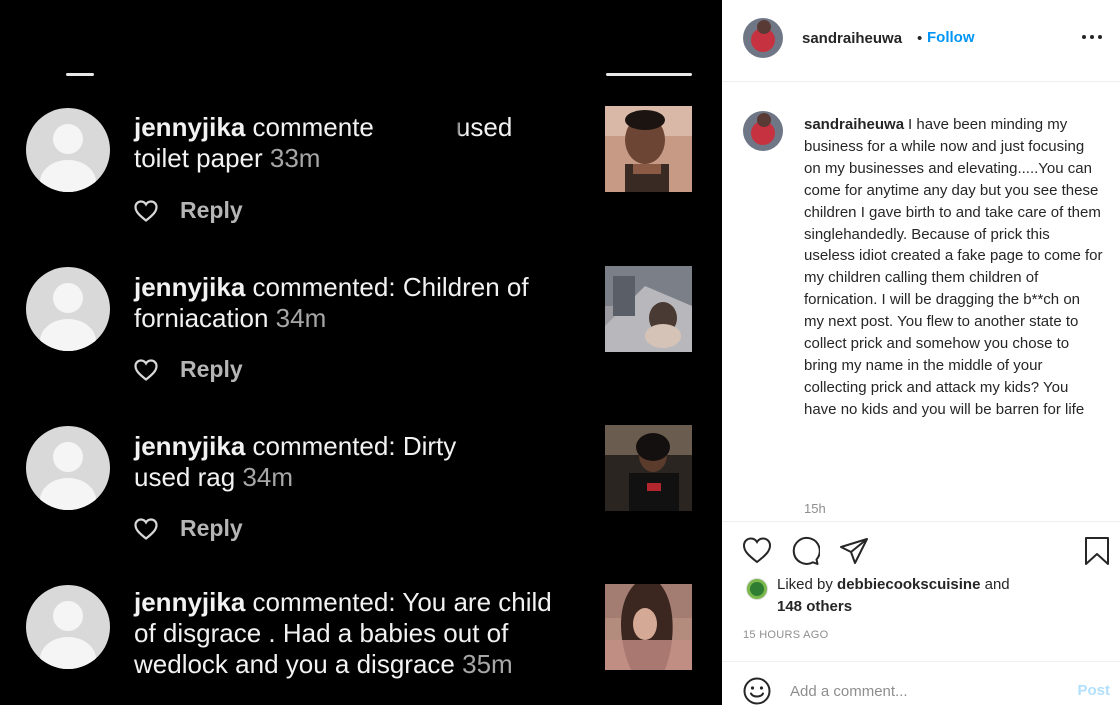  I want to click on action-bar, so click(921, 550).